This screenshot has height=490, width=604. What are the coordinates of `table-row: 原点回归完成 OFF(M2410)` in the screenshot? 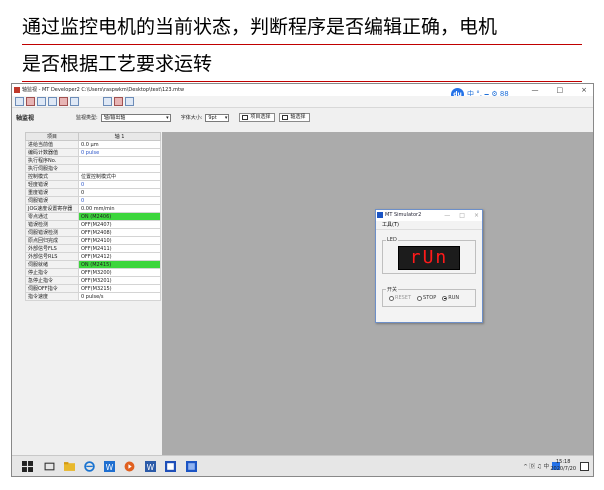 It's located at (93, 240).